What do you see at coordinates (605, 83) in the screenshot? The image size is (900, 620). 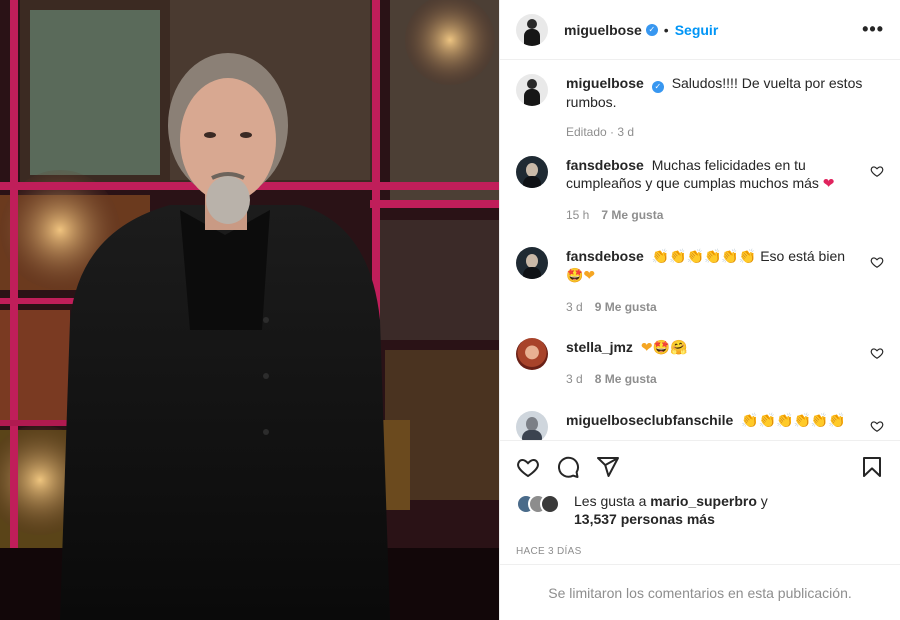 I see `caption-username: miguelbose` at bounding box center [605, 83].